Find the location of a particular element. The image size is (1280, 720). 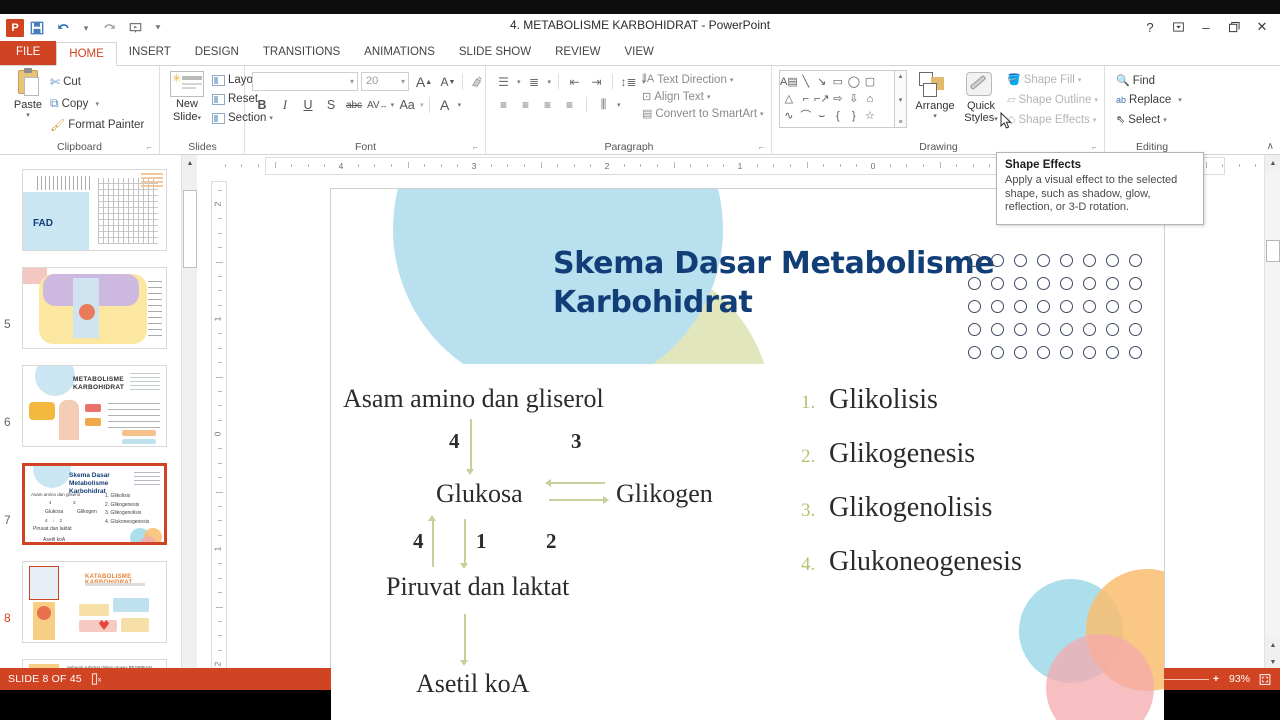

scroll-thumb is located at coordinates (1273, 251).